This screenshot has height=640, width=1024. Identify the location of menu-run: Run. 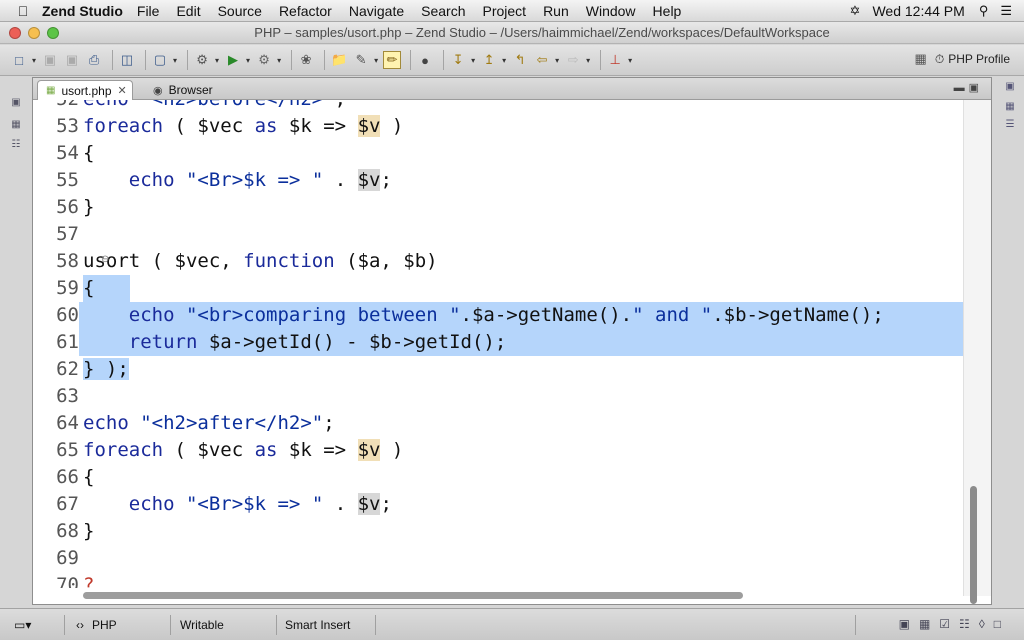
(556, 11).